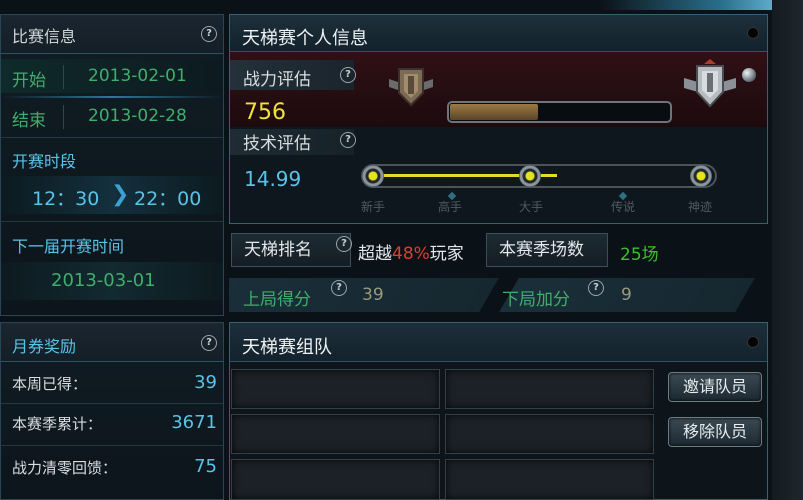 The width and height of the screenshot is (803, 500). What do you see at coordinates (112, 34) in the screenshot?
I see `match-info-header: 比赛信息 ?` at bounding box center [112, 34].